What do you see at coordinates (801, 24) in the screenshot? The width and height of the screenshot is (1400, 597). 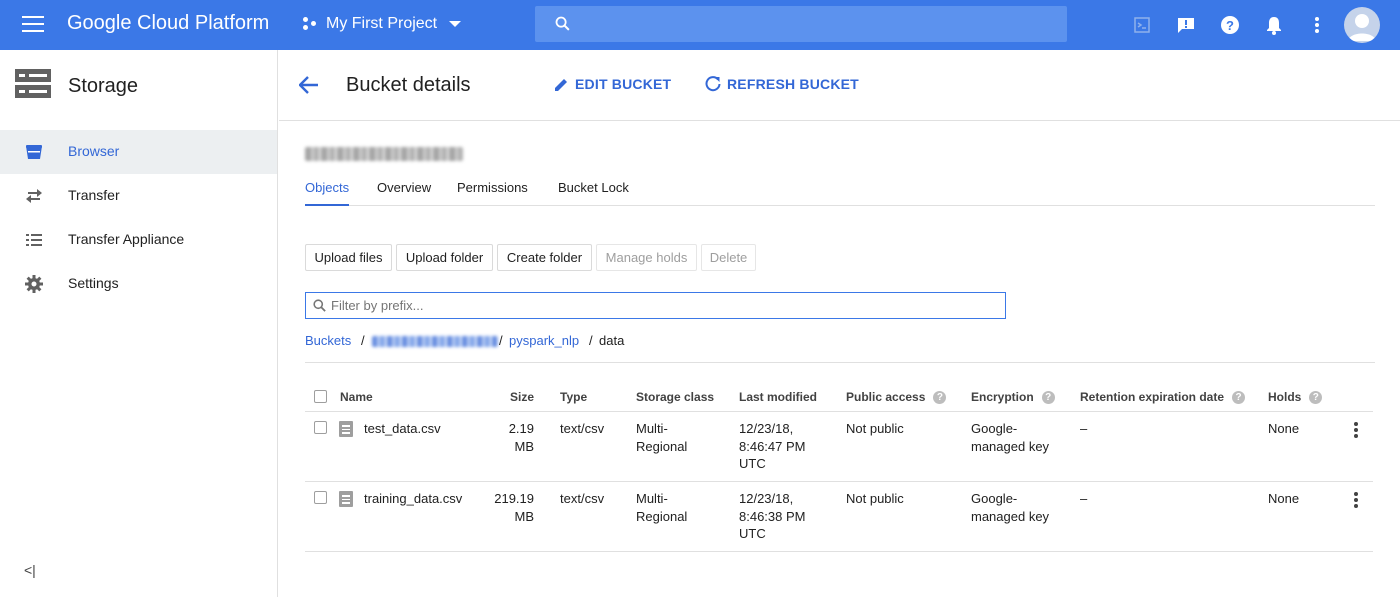 I see `search-bar` at bounding box center [801, 24].